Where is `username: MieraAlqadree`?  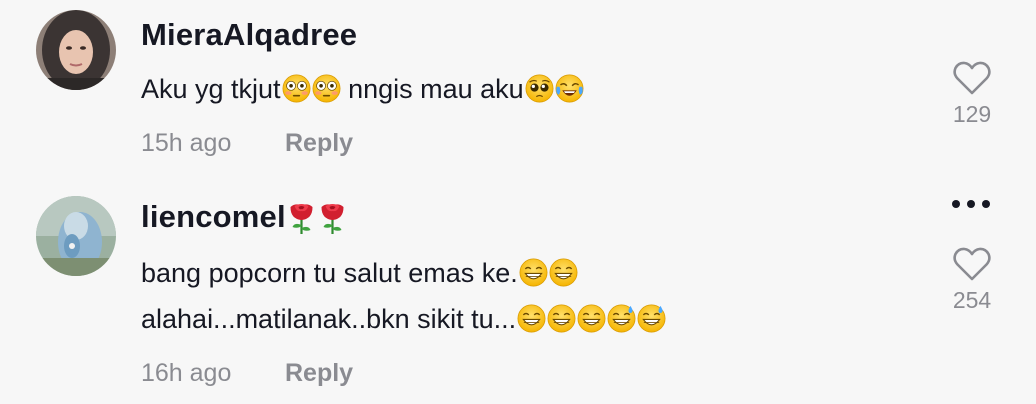
username: MieraAlqadree is located at coordinates (249, 35).